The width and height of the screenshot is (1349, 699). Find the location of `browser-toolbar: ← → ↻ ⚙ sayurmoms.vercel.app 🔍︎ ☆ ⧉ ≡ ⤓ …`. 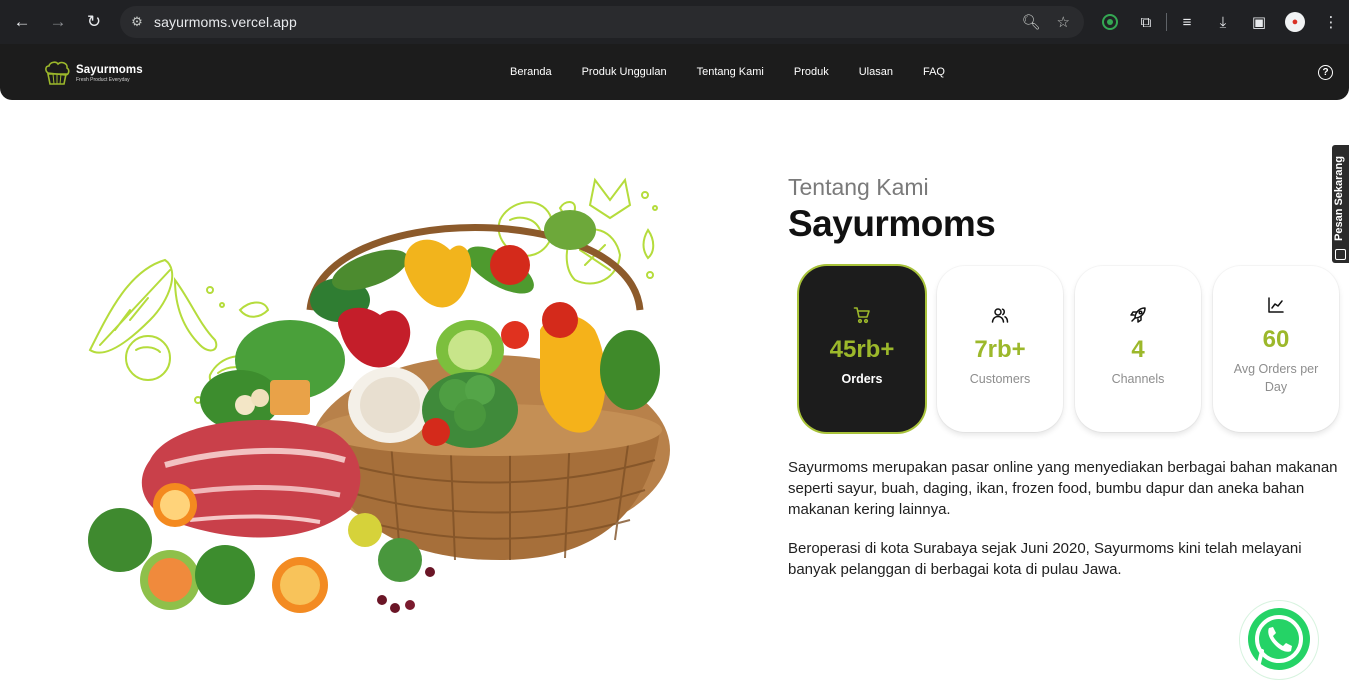

browser-toolbar: ← → ↻ ⚙ sayurmoms.vercel.app 🔍︎ ☆ ⧉ ≡ ⤓ … is located at coordinates (674, 22).